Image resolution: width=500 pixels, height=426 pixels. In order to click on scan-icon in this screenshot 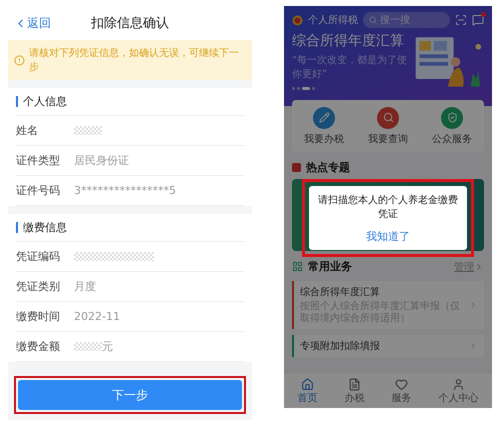, I will do `click(461, 20)`.